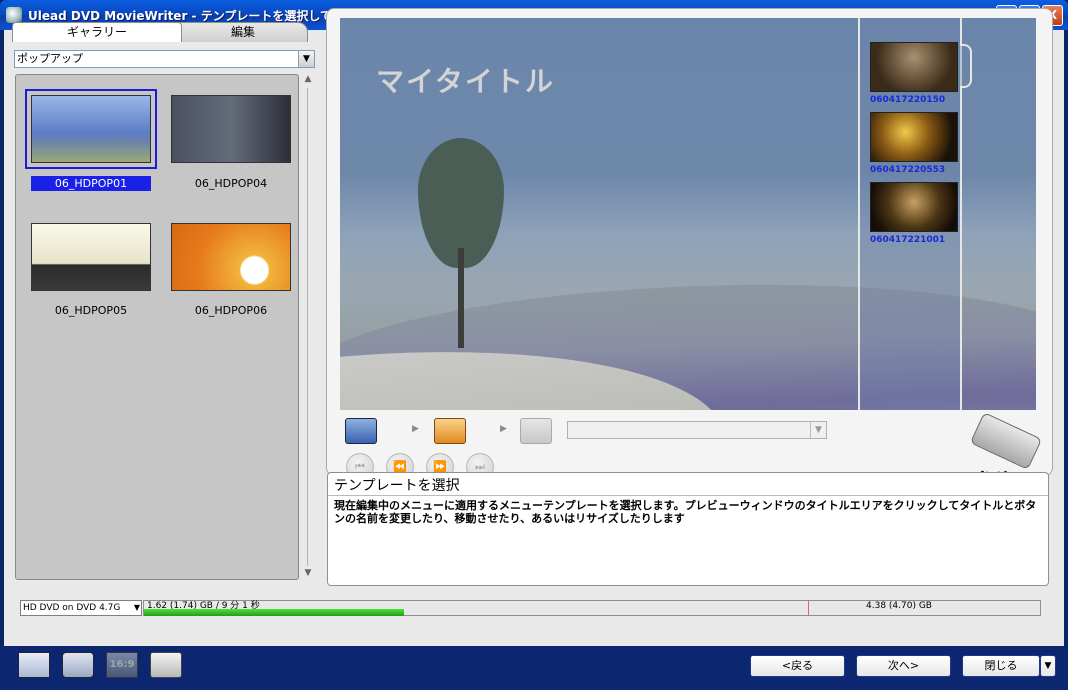 This screenshot has width=1068, height=690. What do you see at coordinates (231, 183) in the screenshot?
I see `template-label-2: 06_HDPOP04` at bounding box center [231, 183].